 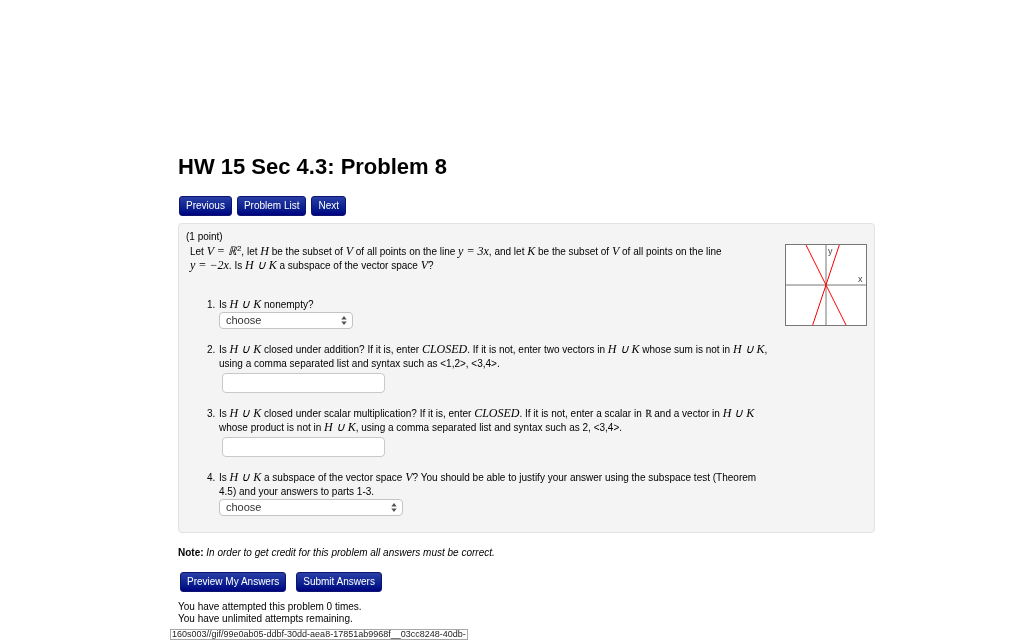 What do you see at coordinates (265, 619) in the screenshot?
I see `attempts-text: You have unlimited attempts remaining.` at bounding box center [265, 619].